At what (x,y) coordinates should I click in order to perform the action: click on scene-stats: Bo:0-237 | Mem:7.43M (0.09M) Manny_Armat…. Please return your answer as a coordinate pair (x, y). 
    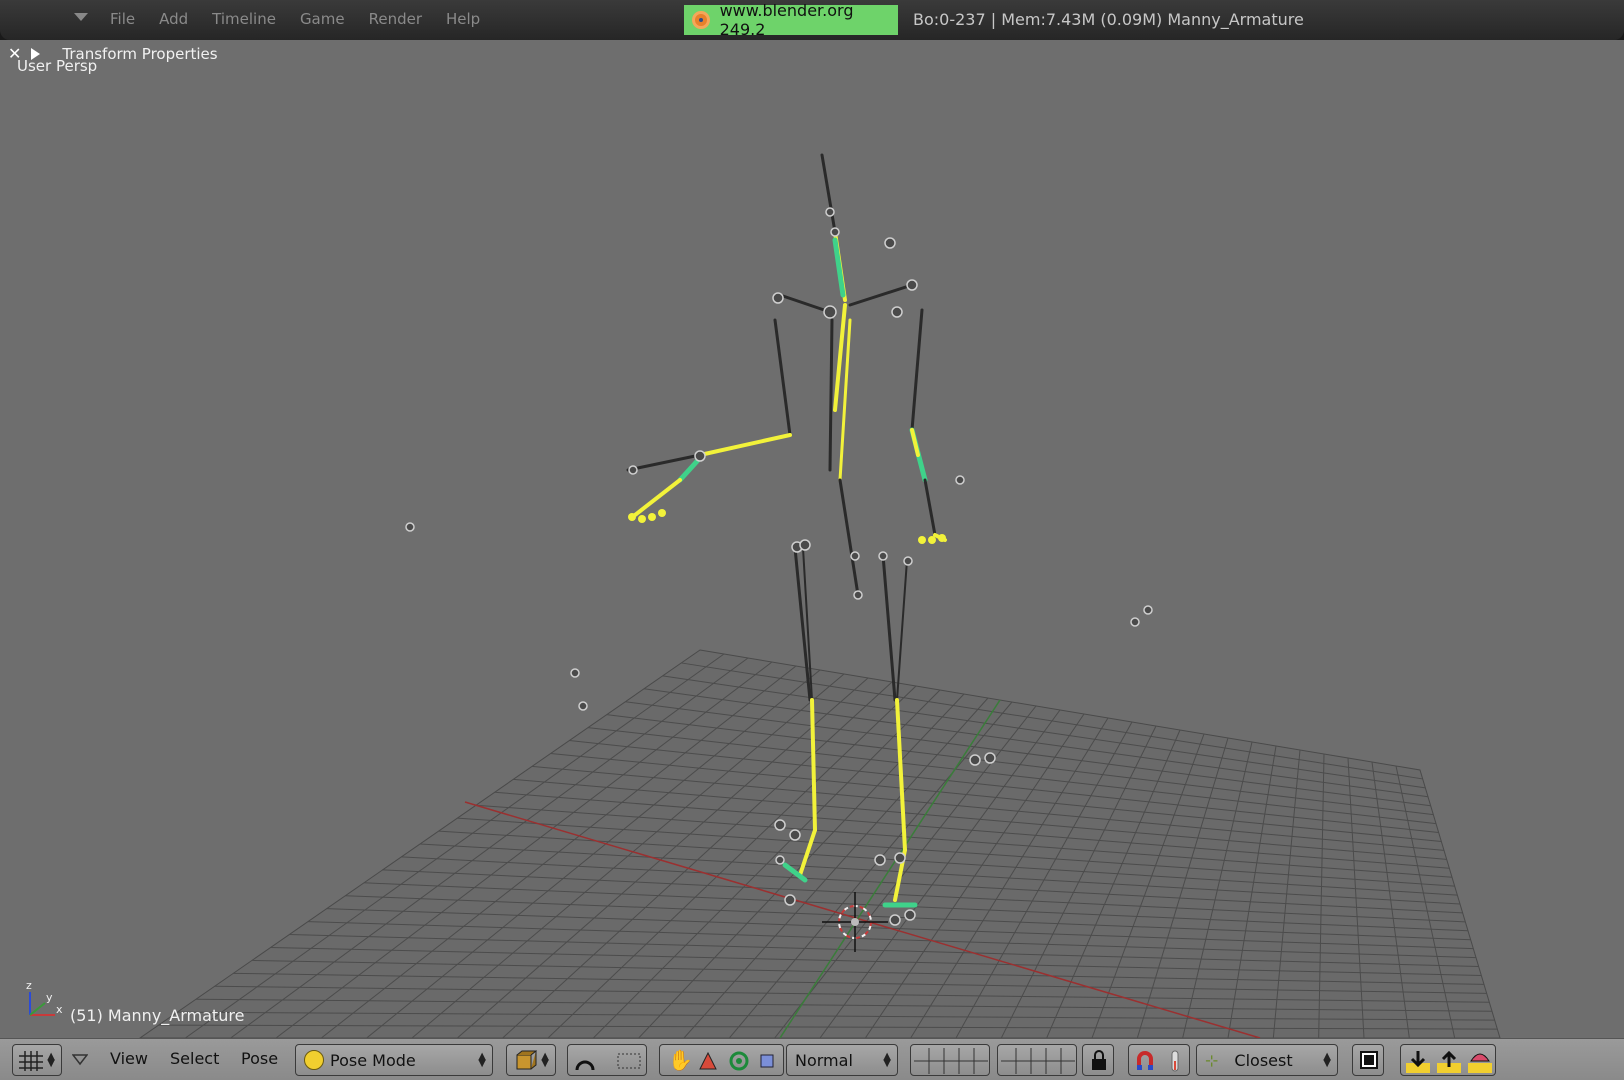
    Looking at the image, I should click on (1108, 19).